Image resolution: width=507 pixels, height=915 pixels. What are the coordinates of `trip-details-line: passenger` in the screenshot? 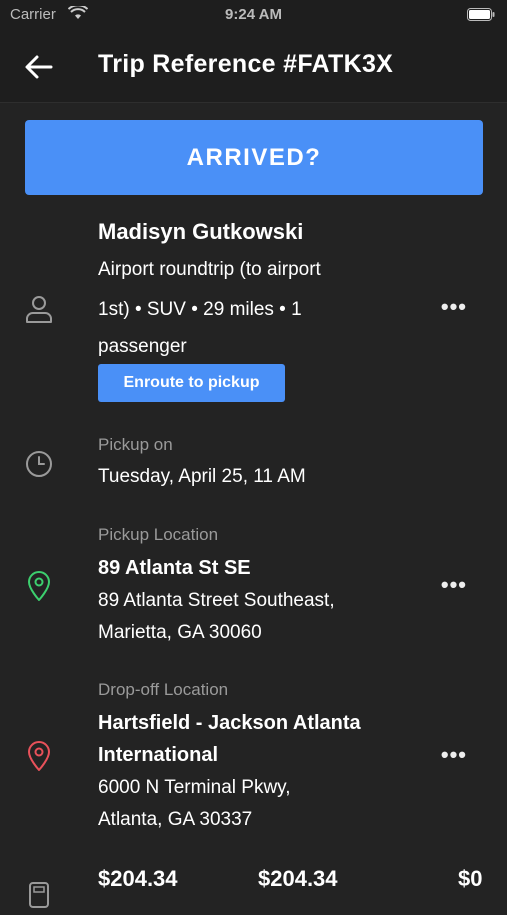 It's located at (142, 346).